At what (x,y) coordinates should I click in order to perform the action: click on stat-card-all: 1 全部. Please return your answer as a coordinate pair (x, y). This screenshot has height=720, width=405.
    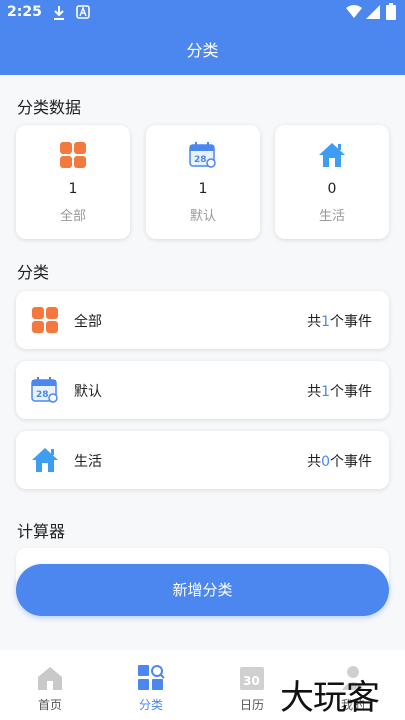
    Looking at the image, I should click on (73, 182).